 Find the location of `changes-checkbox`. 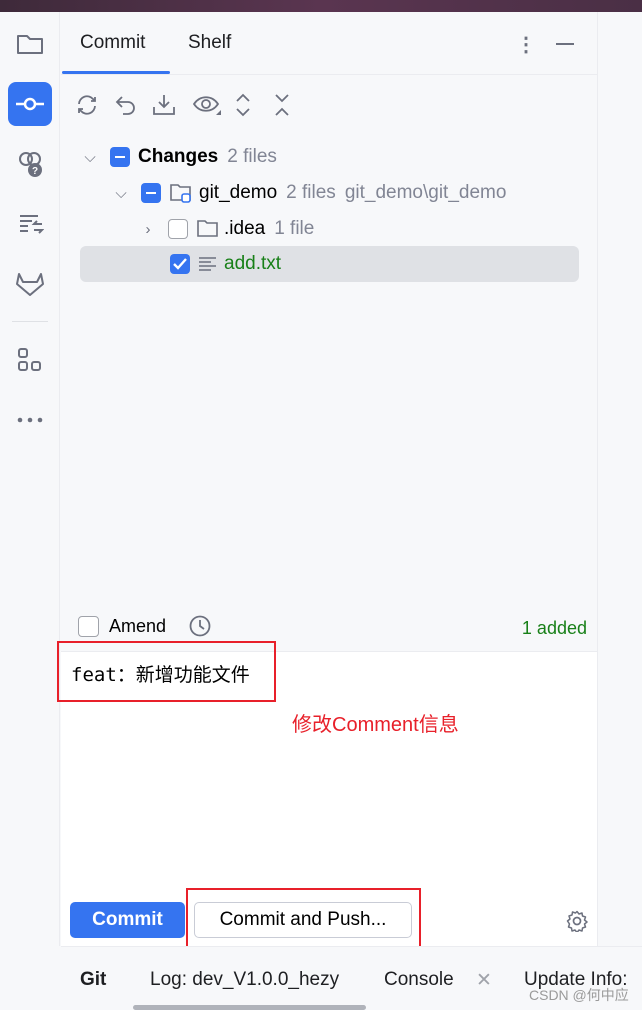

changes-checkbox is located at coordinates (120, 157).